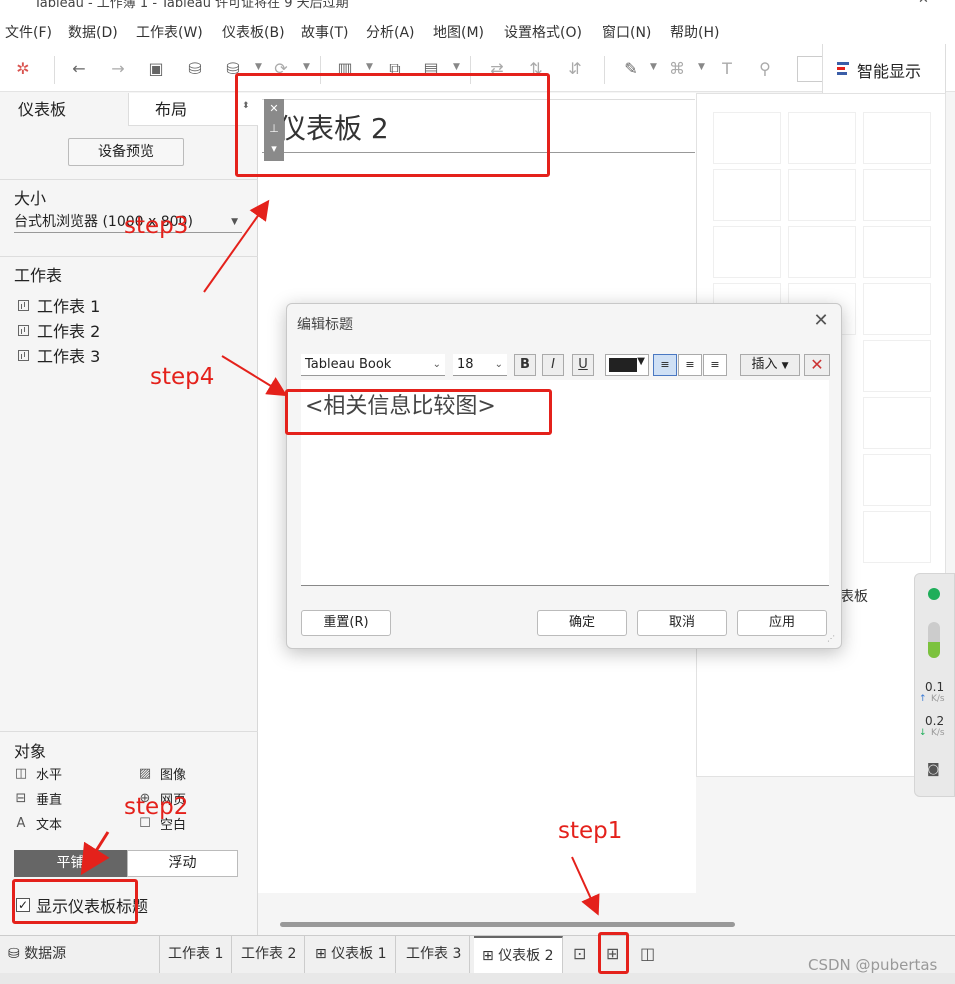 This screenshot has width=955, height=984. What do you see at coordinates (156, 807) in the screenshot?
I see `annotation-step2: step2` at bounding box center [156, 807].